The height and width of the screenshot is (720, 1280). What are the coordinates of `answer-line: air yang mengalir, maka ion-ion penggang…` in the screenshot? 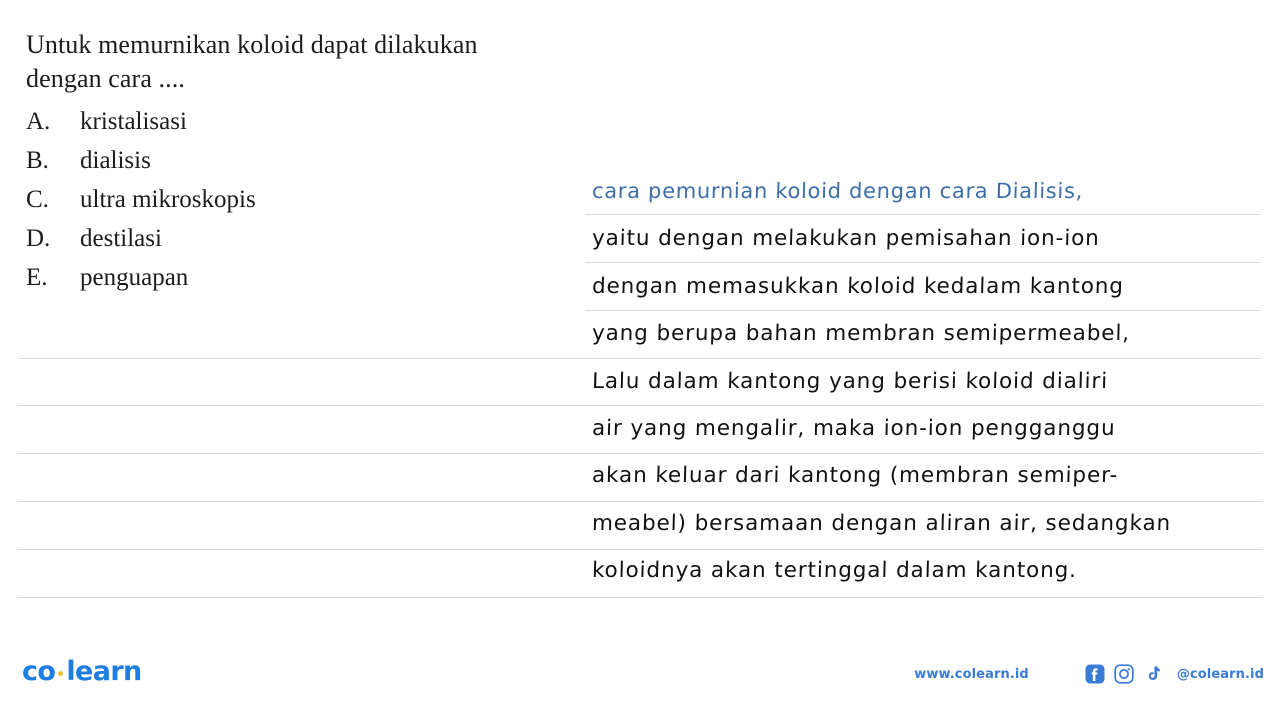 It's located at (853, 428).